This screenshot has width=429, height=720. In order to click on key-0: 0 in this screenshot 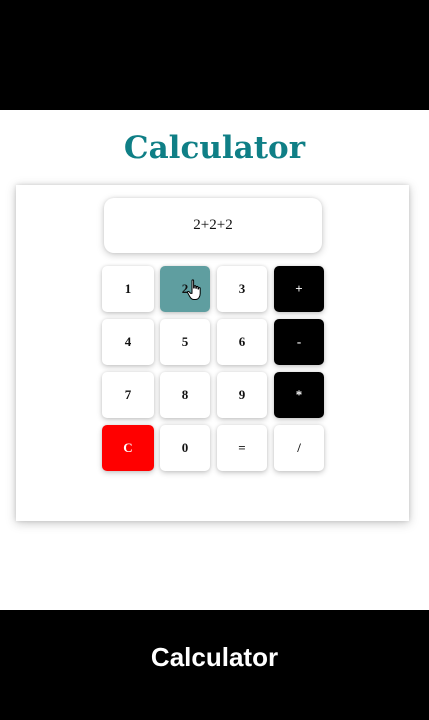, I will do `click(185, 448)`.